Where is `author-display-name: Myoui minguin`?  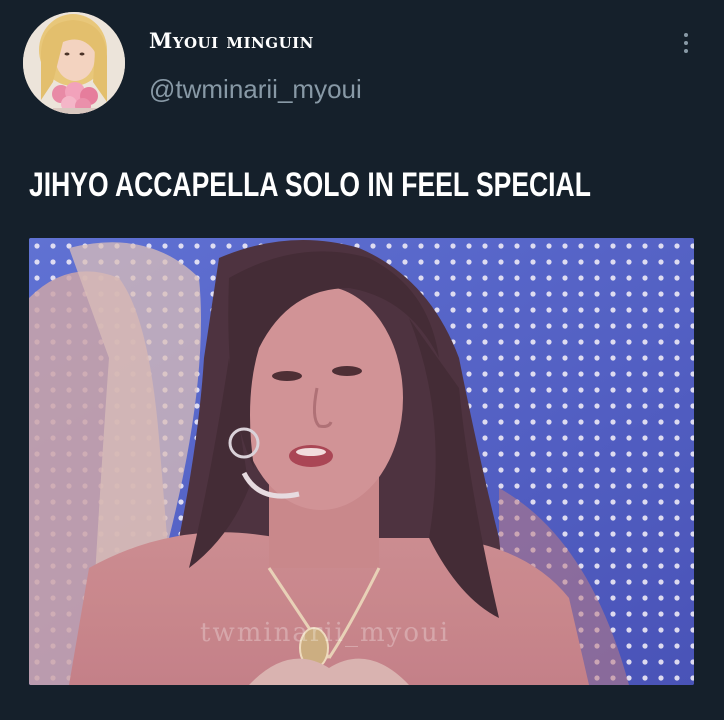 author-display-name: Myoui minguin is located at coordinates (231, 40).